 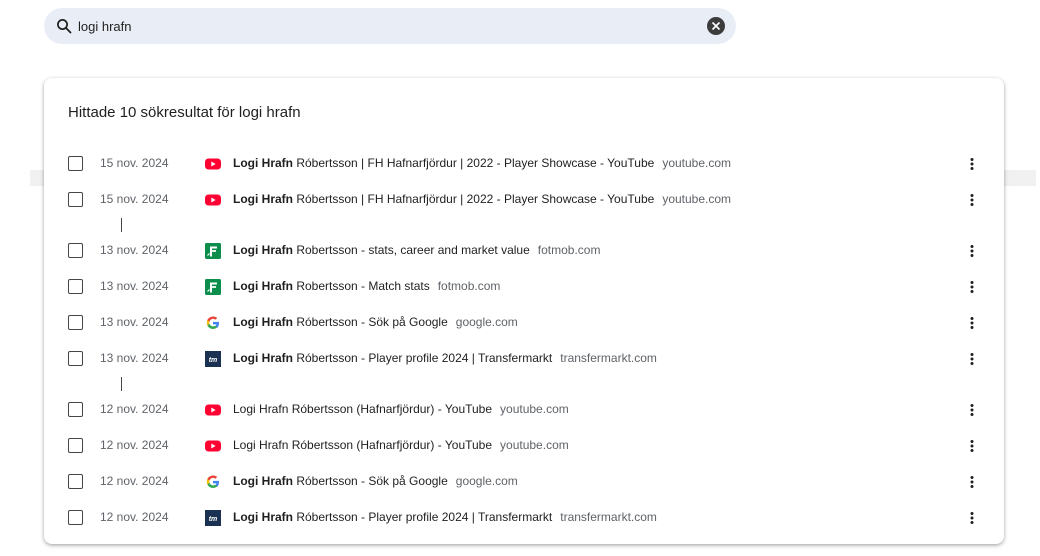 What do you see at coordinates (184, 112) in the screenshot?
I see `results-heading: Hittade 10 sökresultat för logi hrafn` at bounding box center [184, 112].